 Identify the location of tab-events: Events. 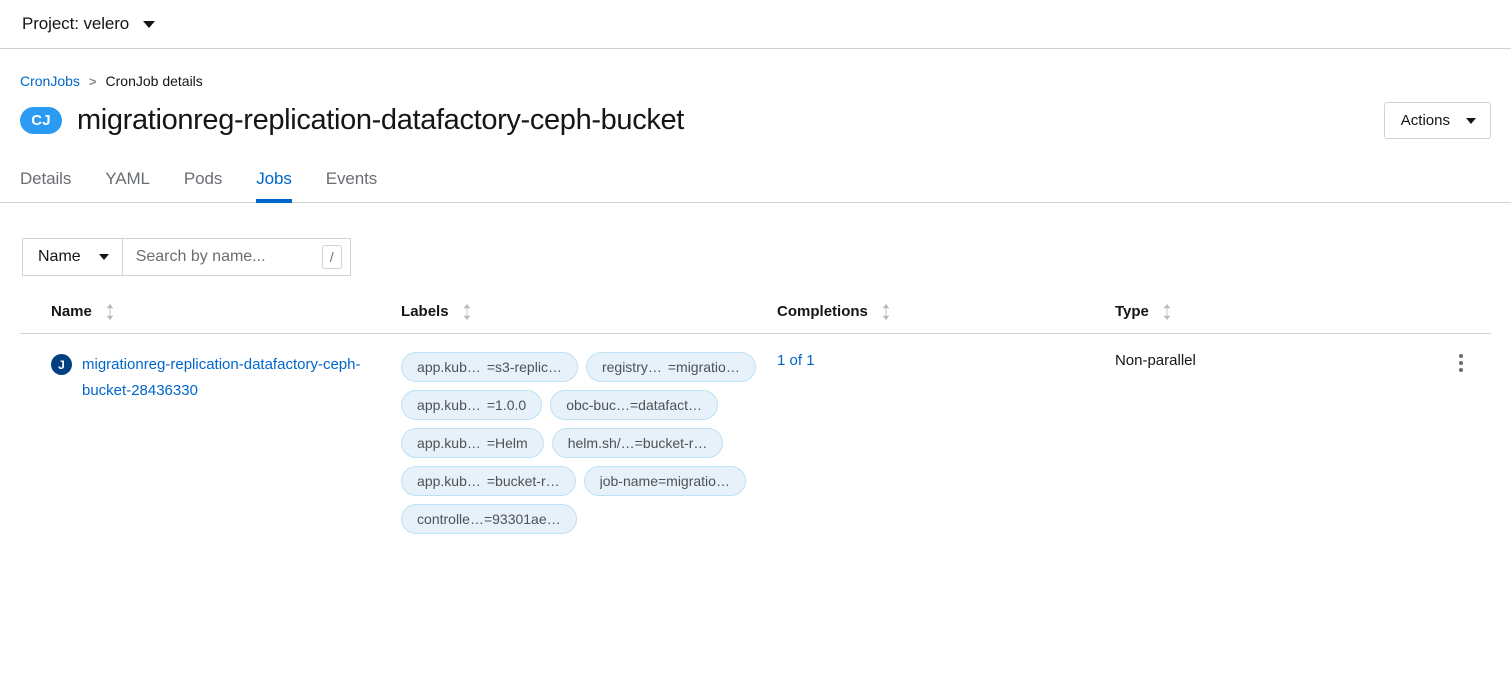
(351, 178).